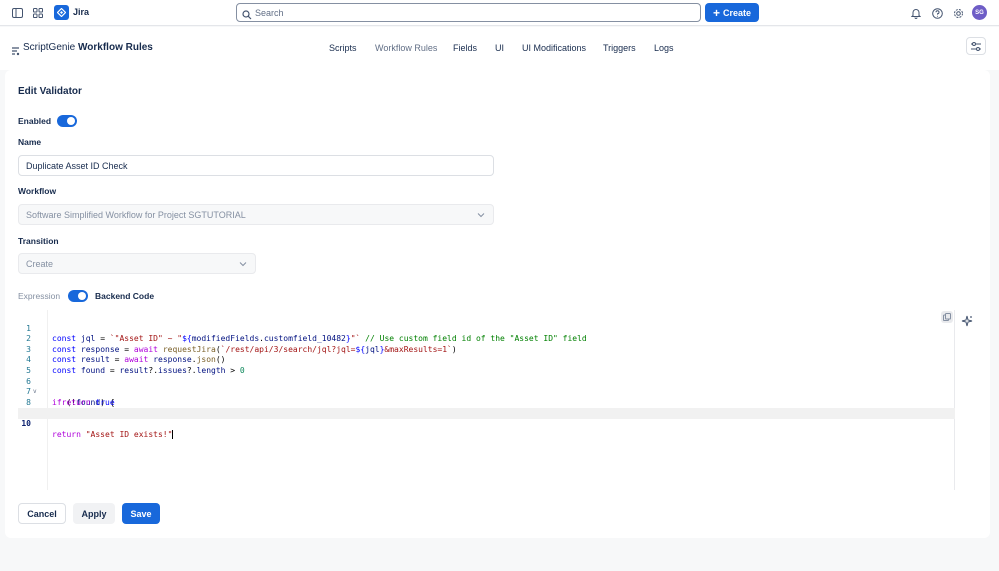 This screenshot has height=571, width=999. I want to click on enabled-label: Enabled, so click(35, 121).